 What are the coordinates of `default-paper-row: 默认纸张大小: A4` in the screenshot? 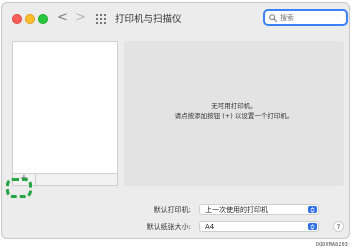 It's located at (175, 227).